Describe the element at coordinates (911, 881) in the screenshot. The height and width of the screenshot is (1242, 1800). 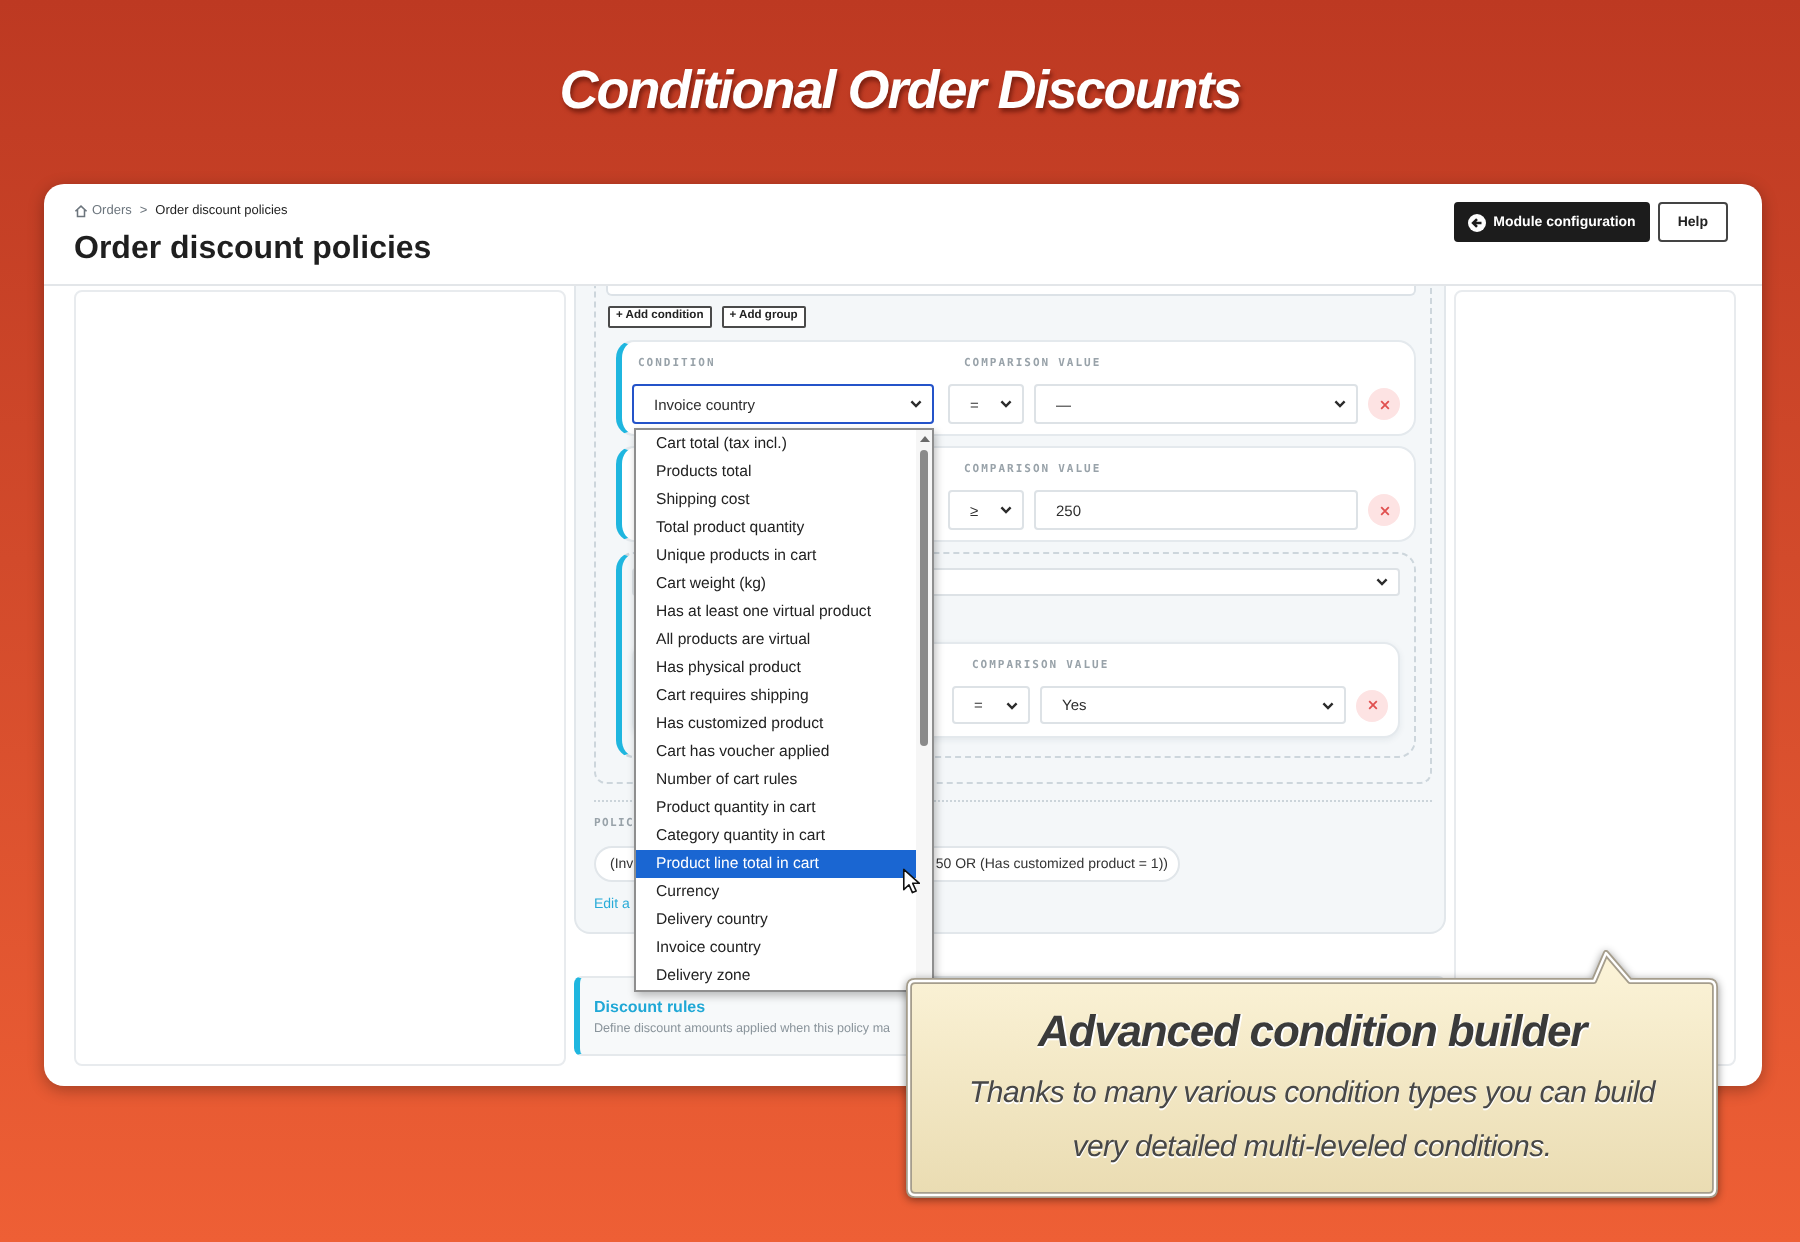
I see `cursor-icon` at that location.